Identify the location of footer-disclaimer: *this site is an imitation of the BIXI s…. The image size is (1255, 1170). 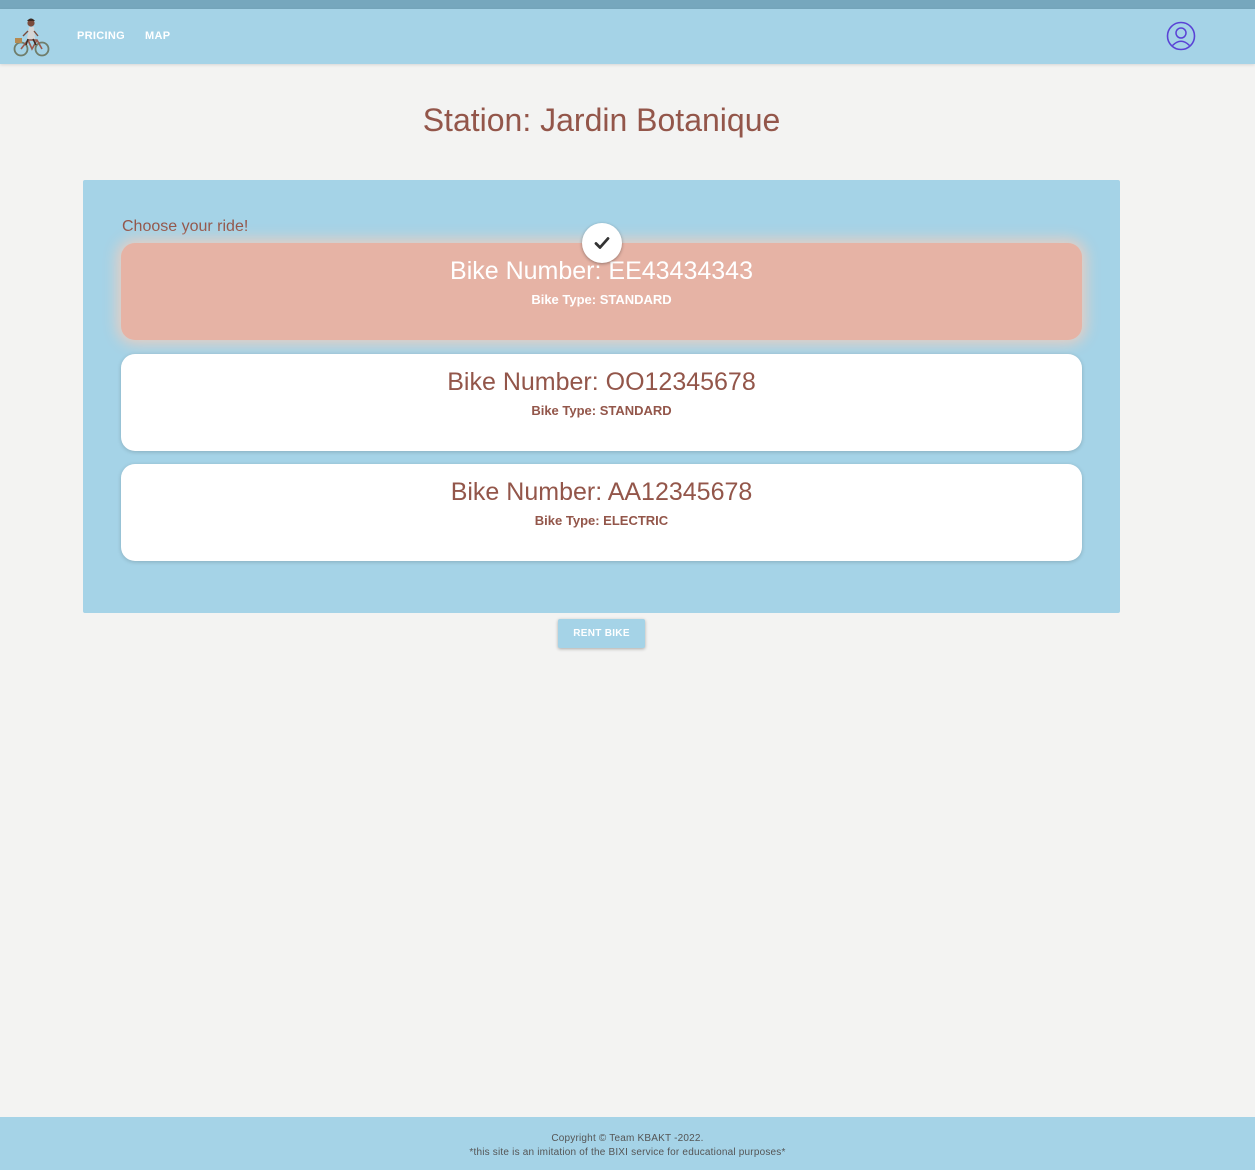
(627, 1152).